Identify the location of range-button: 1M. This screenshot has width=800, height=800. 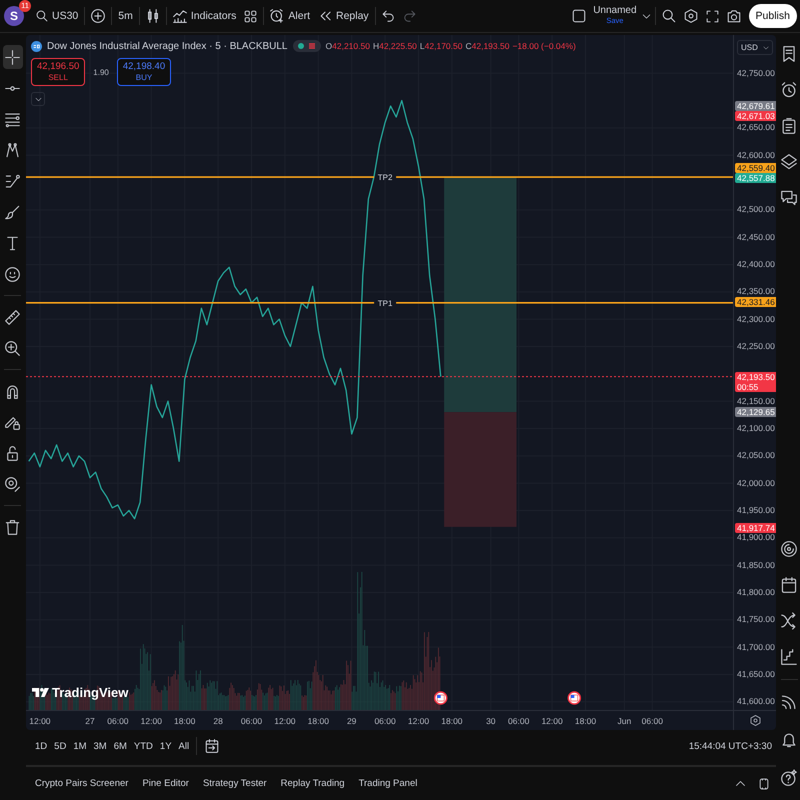
(80, 746).